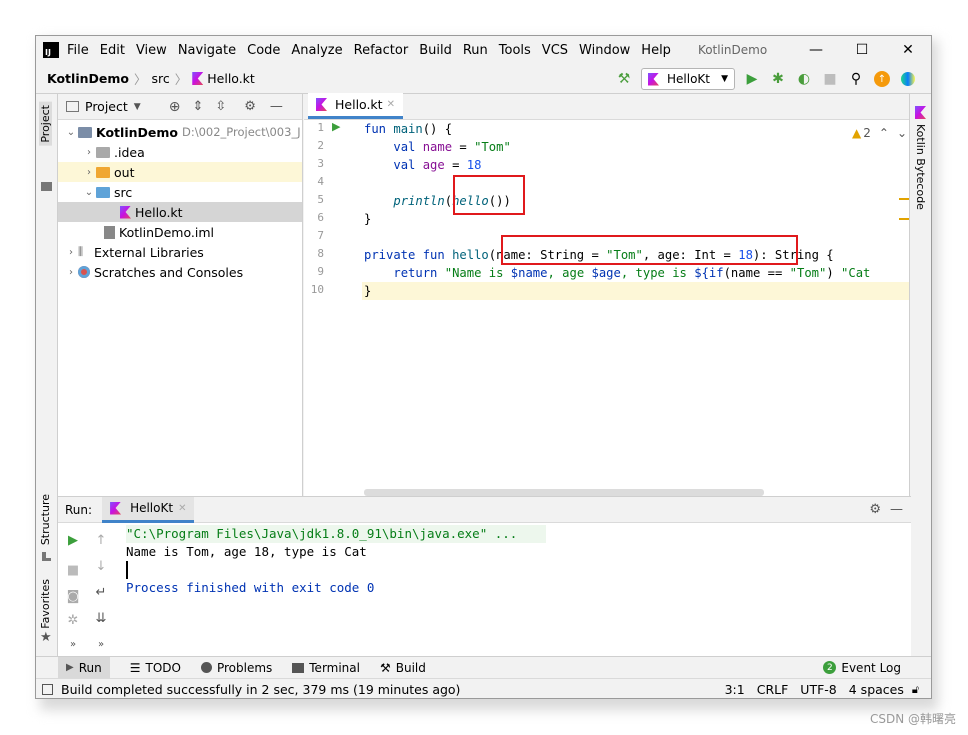  Describe the element at coordinates (101, 540) in the screenshot. I see `up-arrow-icon: ↑` at that location.